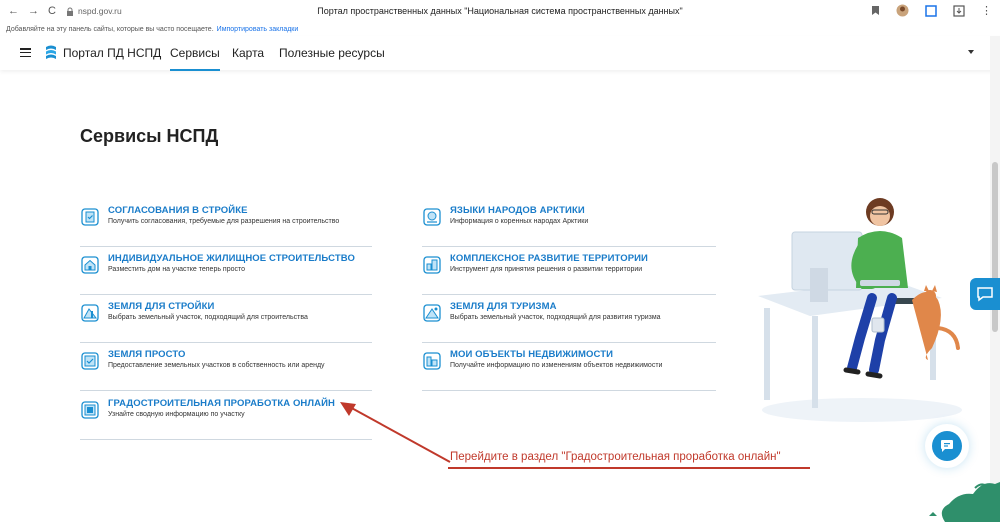 The width and height of the screenshot is (1000, 522). What do you see at coordinates (90, 313) in the screenshot?
I see `construction-land-icon` at bounding box center [90, 313].